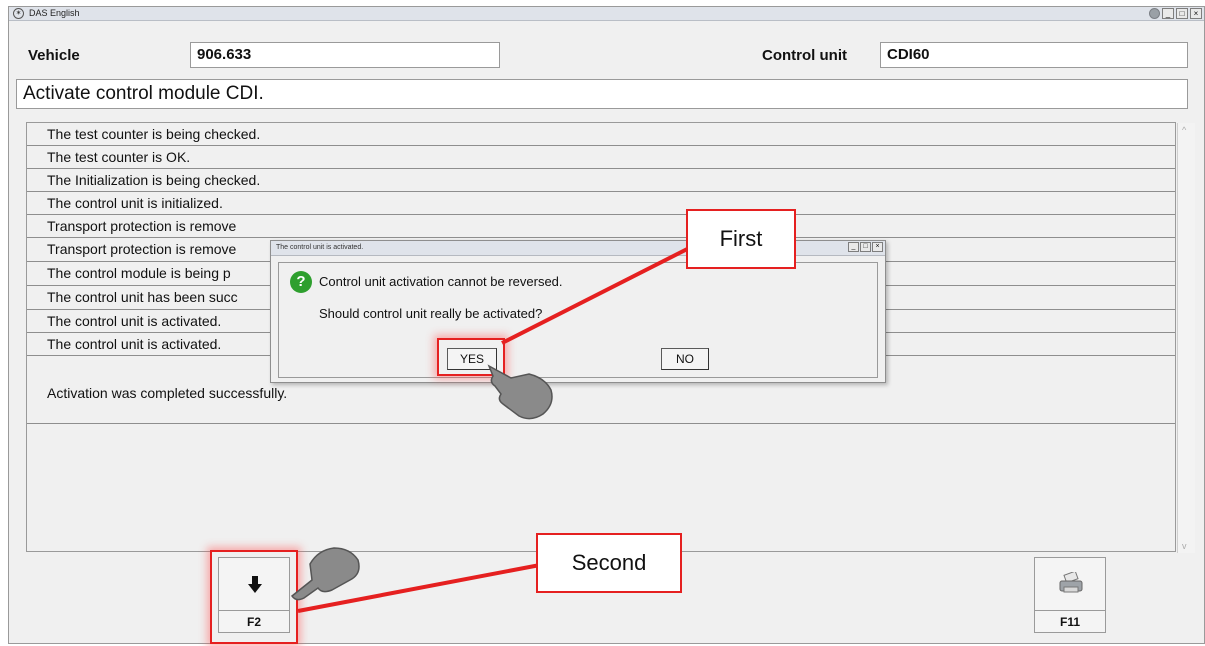  What do you see at coordinates (54, 55) in the screenshot?
I see `vehicle-label: Vehicle` at bounding box center [54, 55].